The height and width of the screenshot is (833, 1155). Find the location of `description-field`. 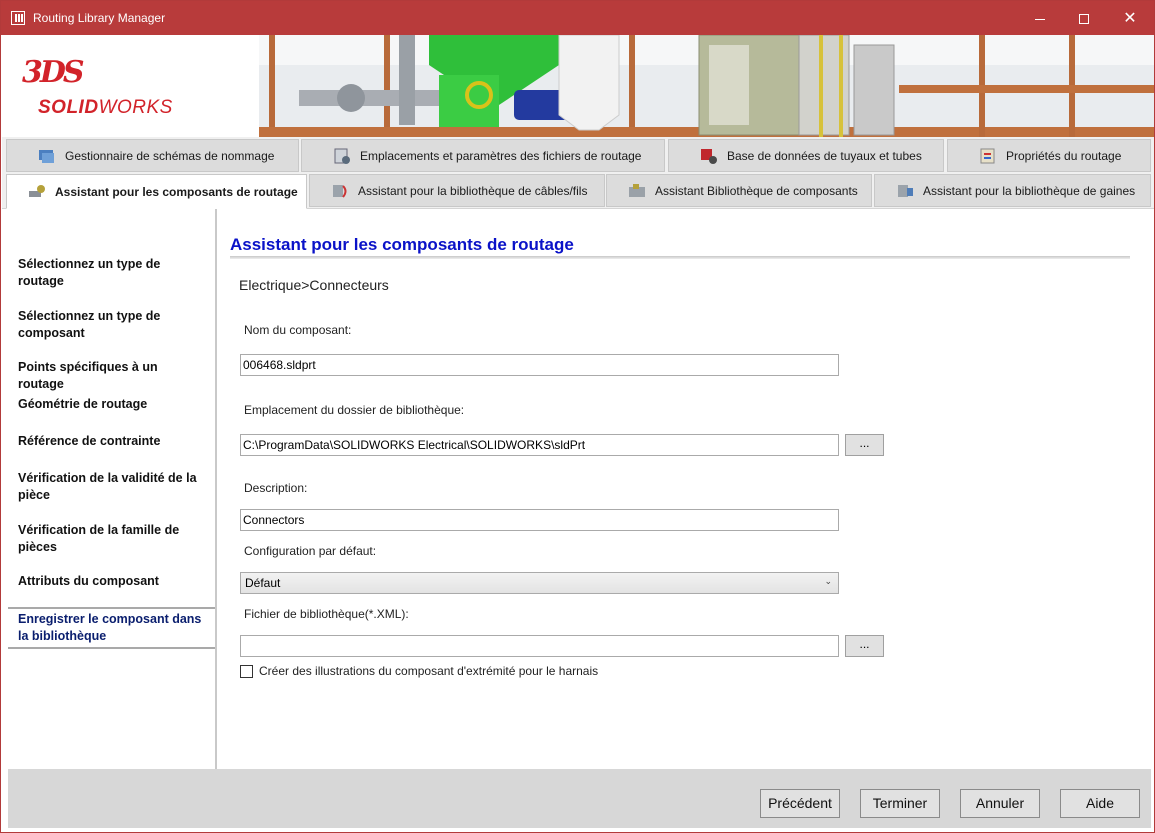

description-field is located at coordinates (539, 520).